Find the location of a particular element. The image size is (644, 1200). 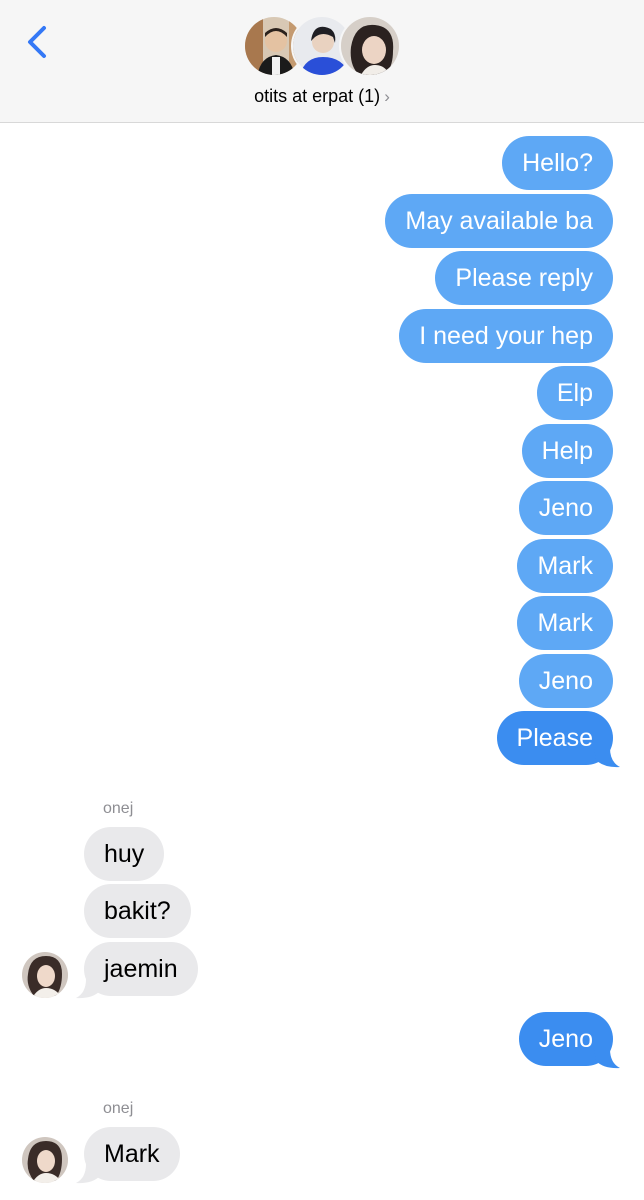

outgoing-message: Elp is located at coordinates (574, 393).